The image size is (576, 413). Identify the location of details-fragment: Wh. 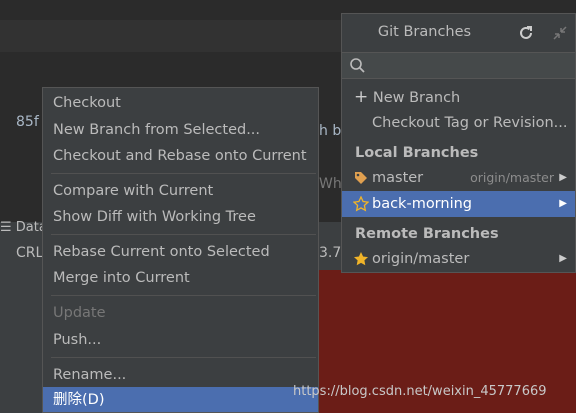
(330, 184).